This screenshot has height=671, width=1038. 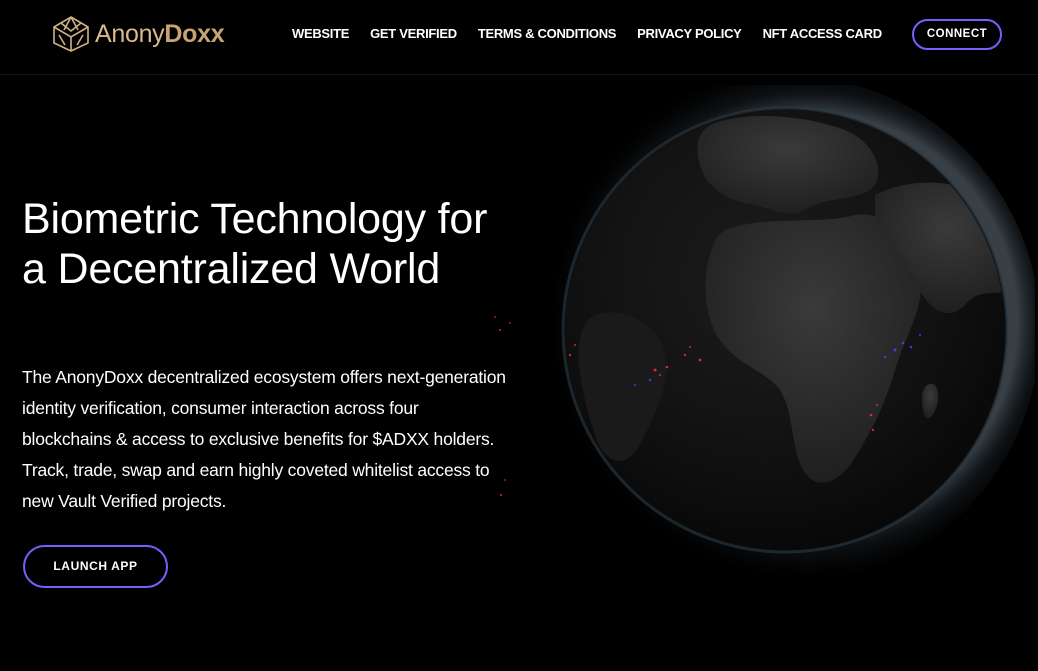 I want to click on nav-privacy-policy: PRIVACY POLICY, so click(x=689, y=34).